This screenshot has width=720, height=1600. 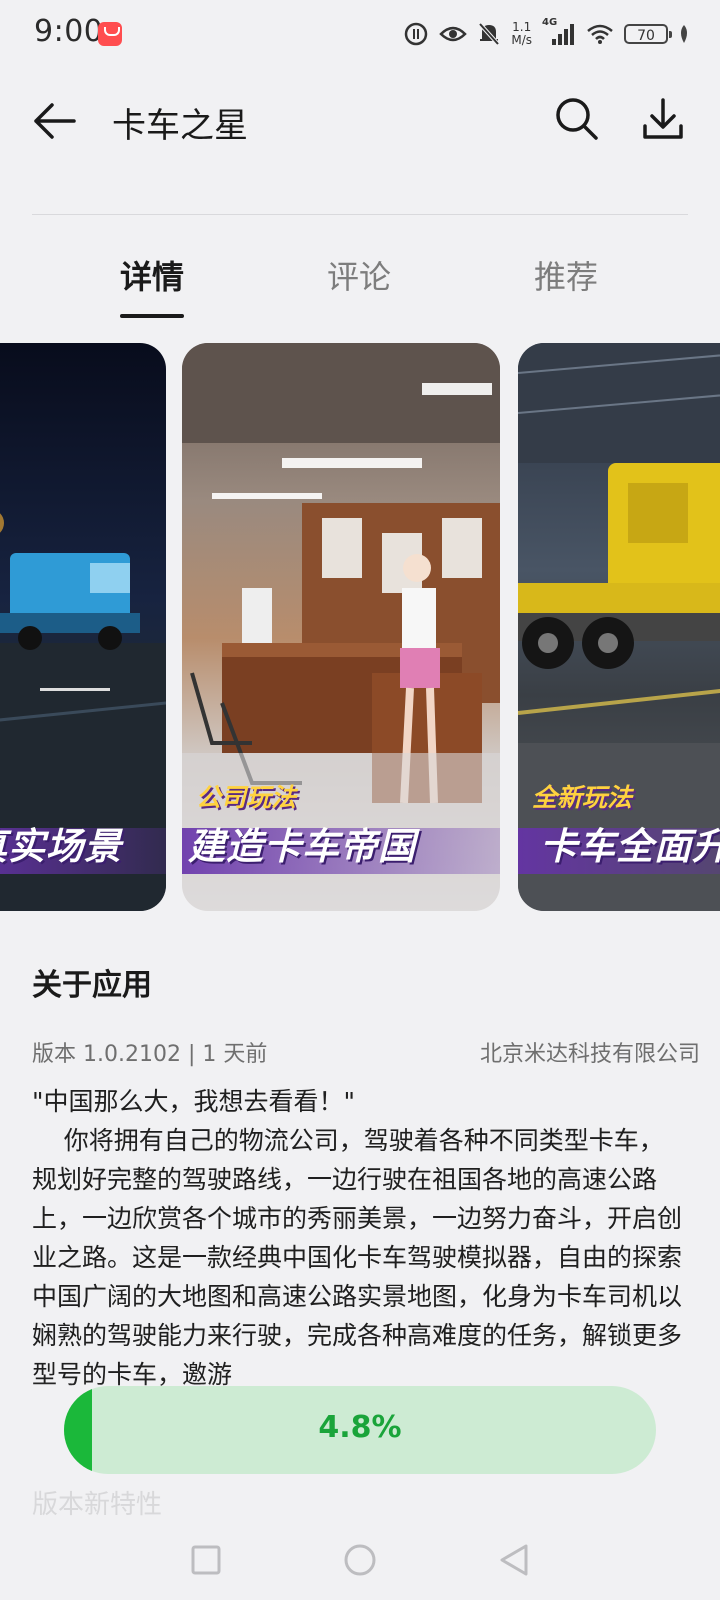 What do you see at coordinates (566, 275) in the screenshot?
I see `tab-recommended: 推荐` at bounding box center [566, 275].